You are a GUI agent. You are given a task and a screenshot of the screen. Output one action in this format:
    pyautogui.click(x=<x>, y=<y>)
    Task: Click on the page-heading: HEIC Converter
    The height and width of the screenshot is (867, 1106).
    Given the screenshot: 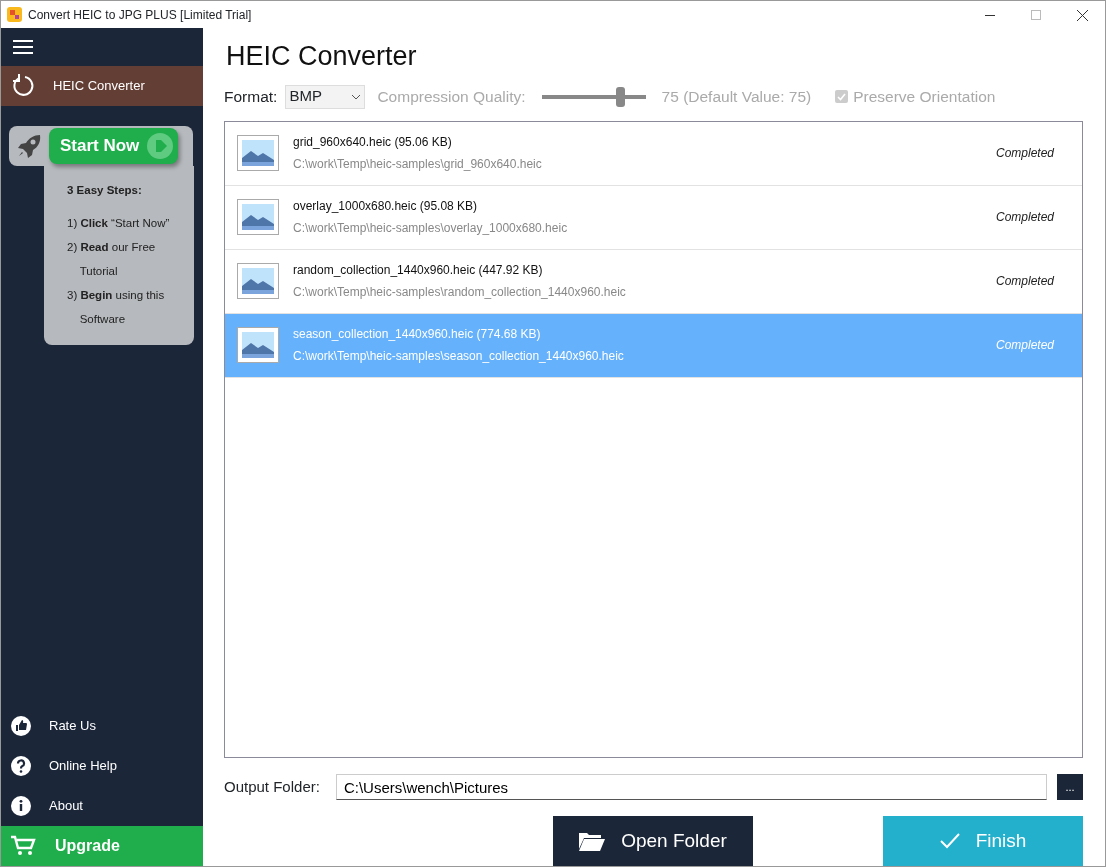 What is the action you would take?
    pyautogui.click(x=322, y=56)
    